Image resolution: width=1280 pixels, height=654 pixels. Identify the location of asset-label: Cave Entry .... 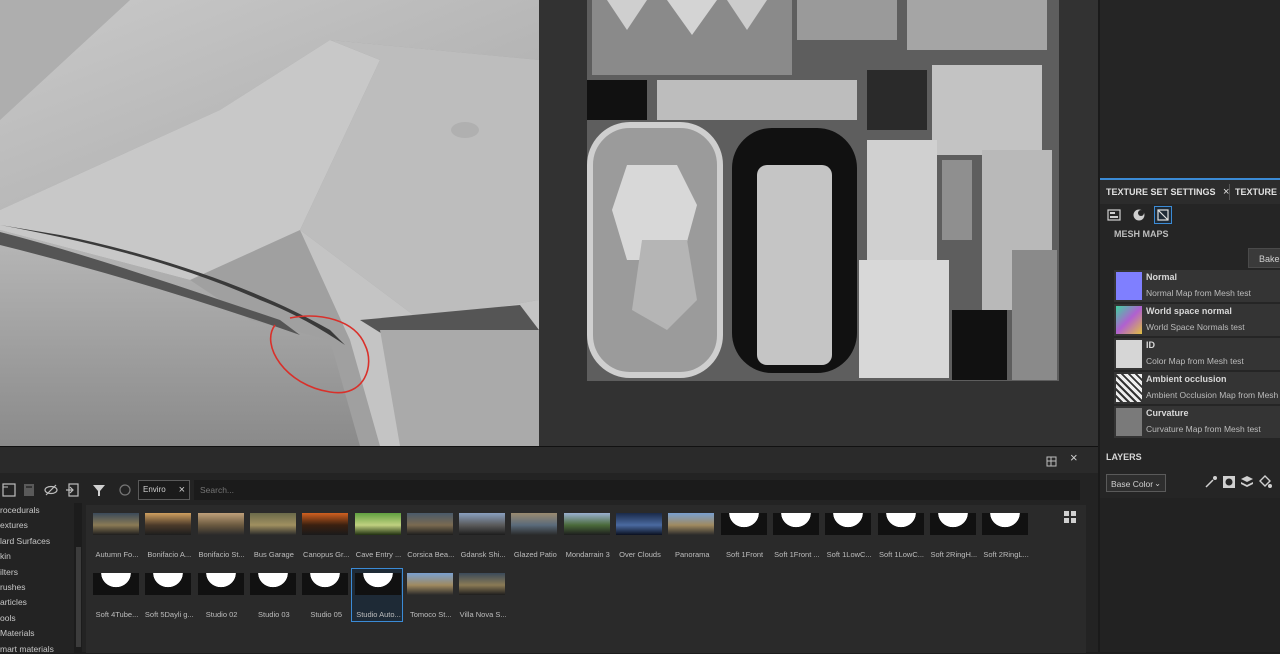
(378, 554).